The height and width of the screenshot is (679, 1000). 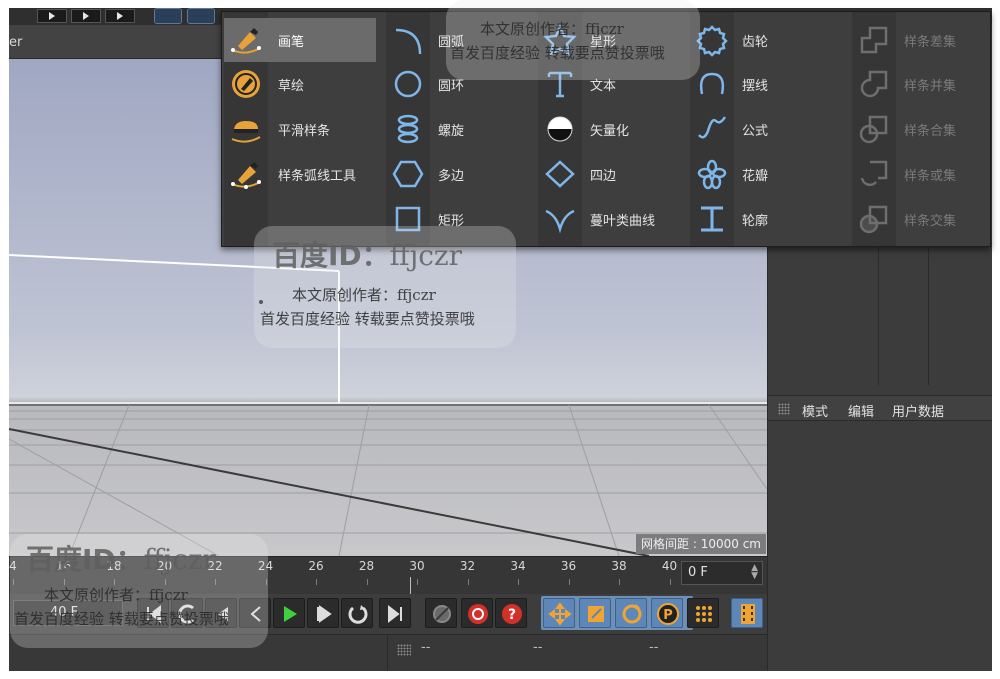 I want to click on next-frame-button, so click(x=323, y=613).